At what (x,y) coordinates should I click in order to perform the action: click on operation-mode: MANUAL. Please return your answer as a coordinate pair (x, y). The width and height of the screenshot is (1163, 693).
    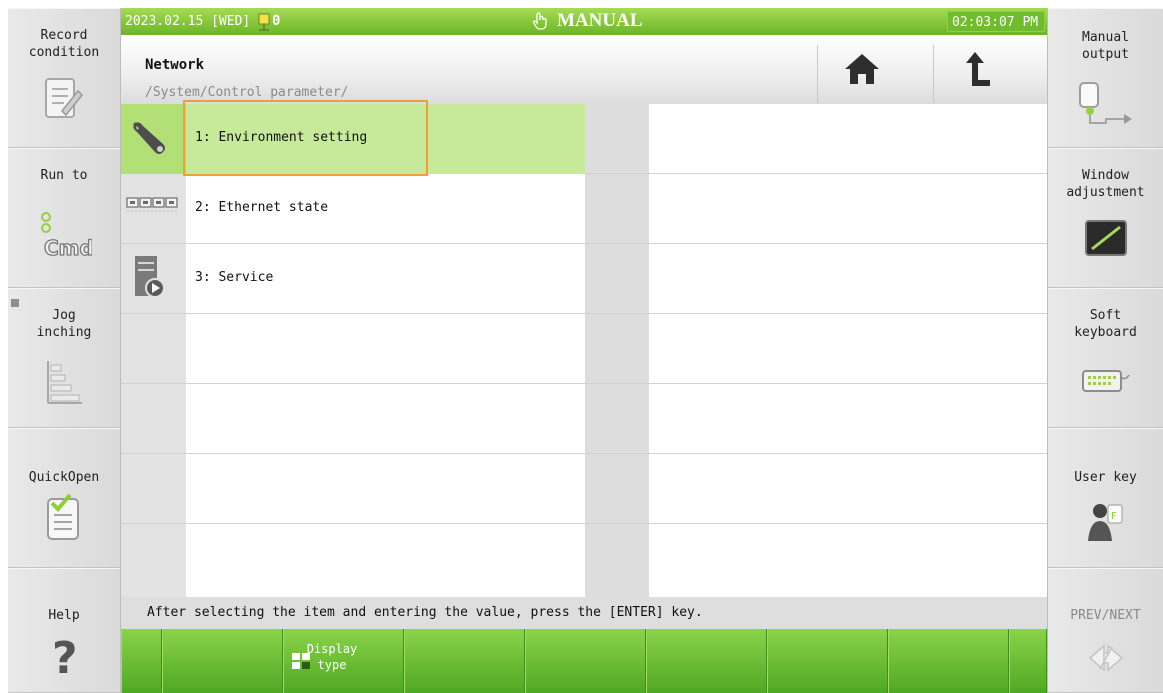
    Looking at the image, I should click on (600, 20).